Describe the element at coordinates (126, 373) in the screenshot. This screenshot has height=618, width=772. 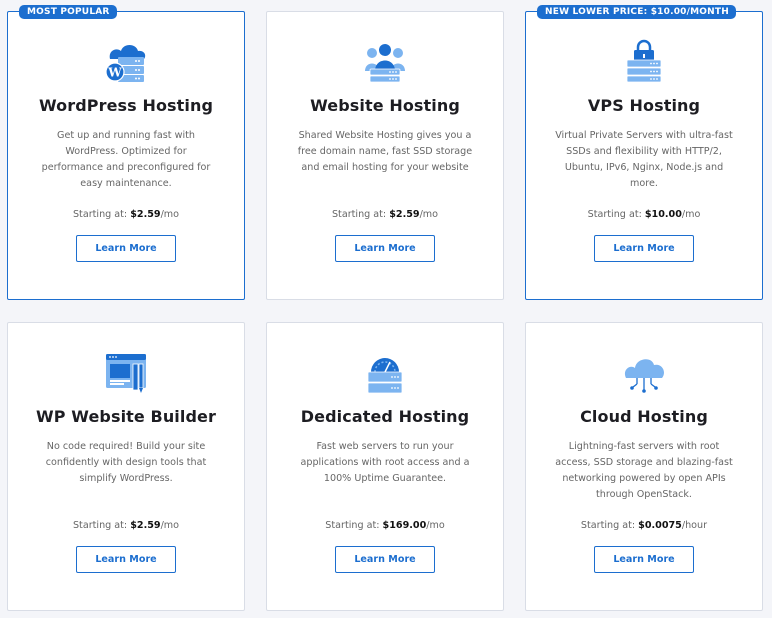
I see `website-builder-icon` at that location.